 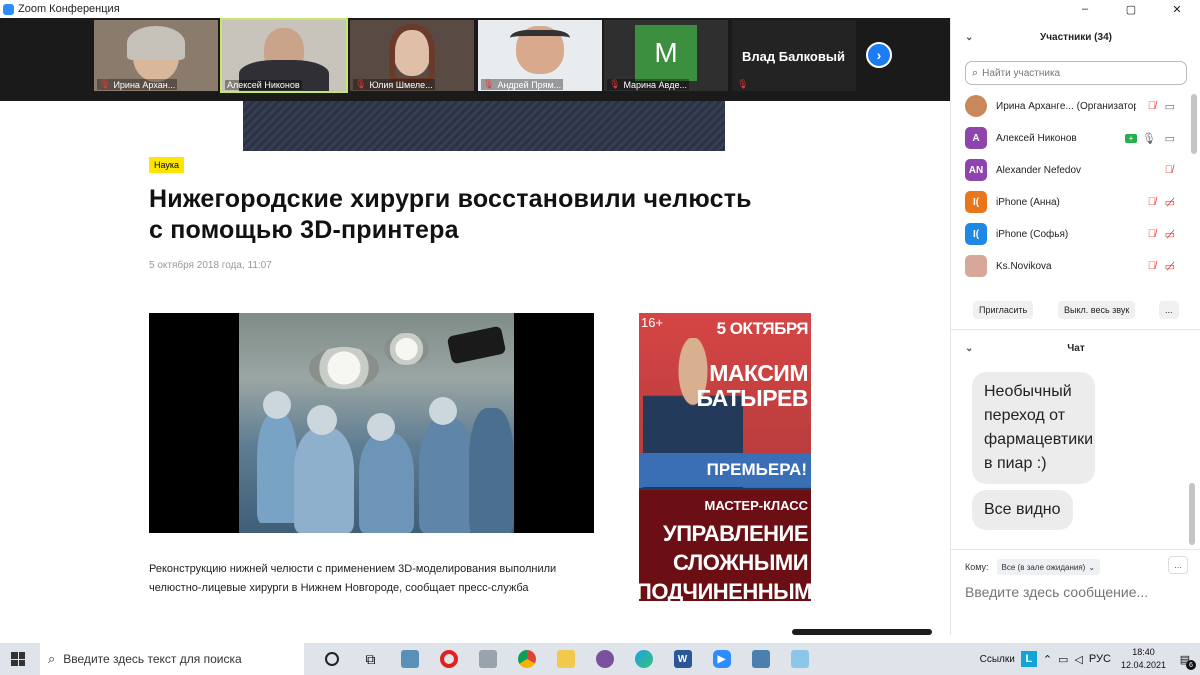 I want to click on ad-premiere: ПРЕМЬЕРА!, so click(x=725, y=470).